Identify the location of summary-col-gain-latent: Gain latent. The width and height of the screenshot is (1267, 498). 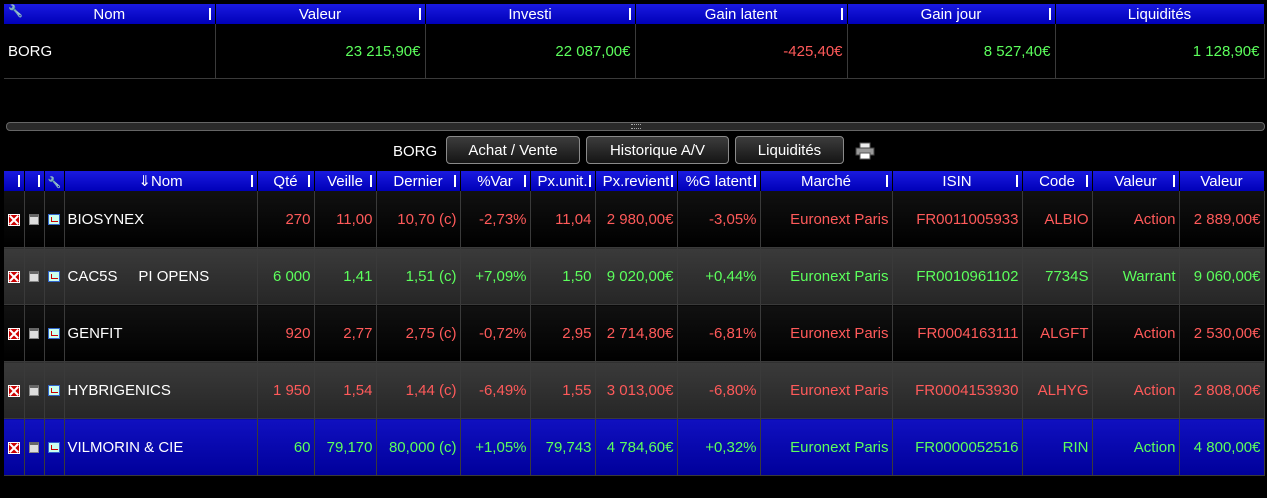
(741, 14).